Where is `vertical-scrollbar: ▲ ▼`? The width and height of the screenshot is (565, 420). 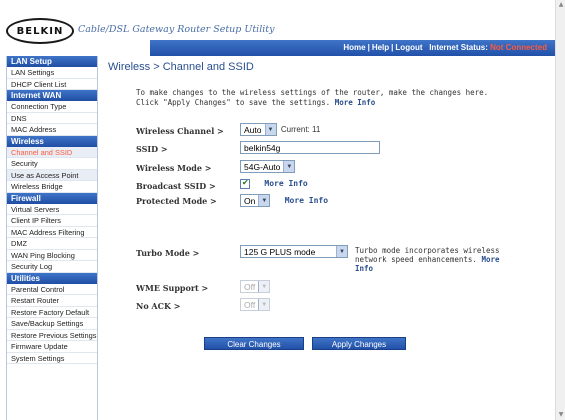
vertical-scrollbar: ▲ ▼ is located at coordinates (560, 210).